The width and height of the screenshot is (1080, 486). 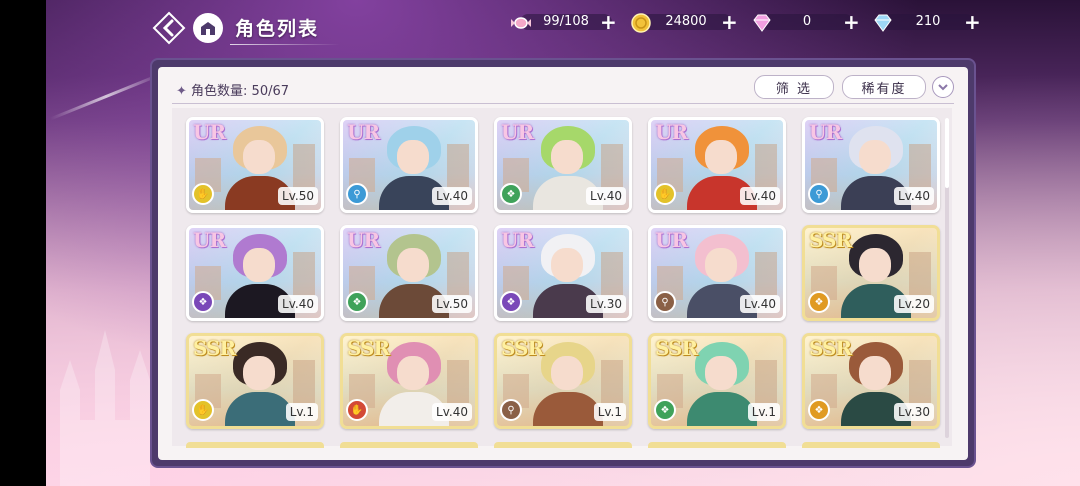 What do you see at coordinates (608, 22) in the screenshot?
I see `candy-add-button: +` at bounding box center [608, 22].